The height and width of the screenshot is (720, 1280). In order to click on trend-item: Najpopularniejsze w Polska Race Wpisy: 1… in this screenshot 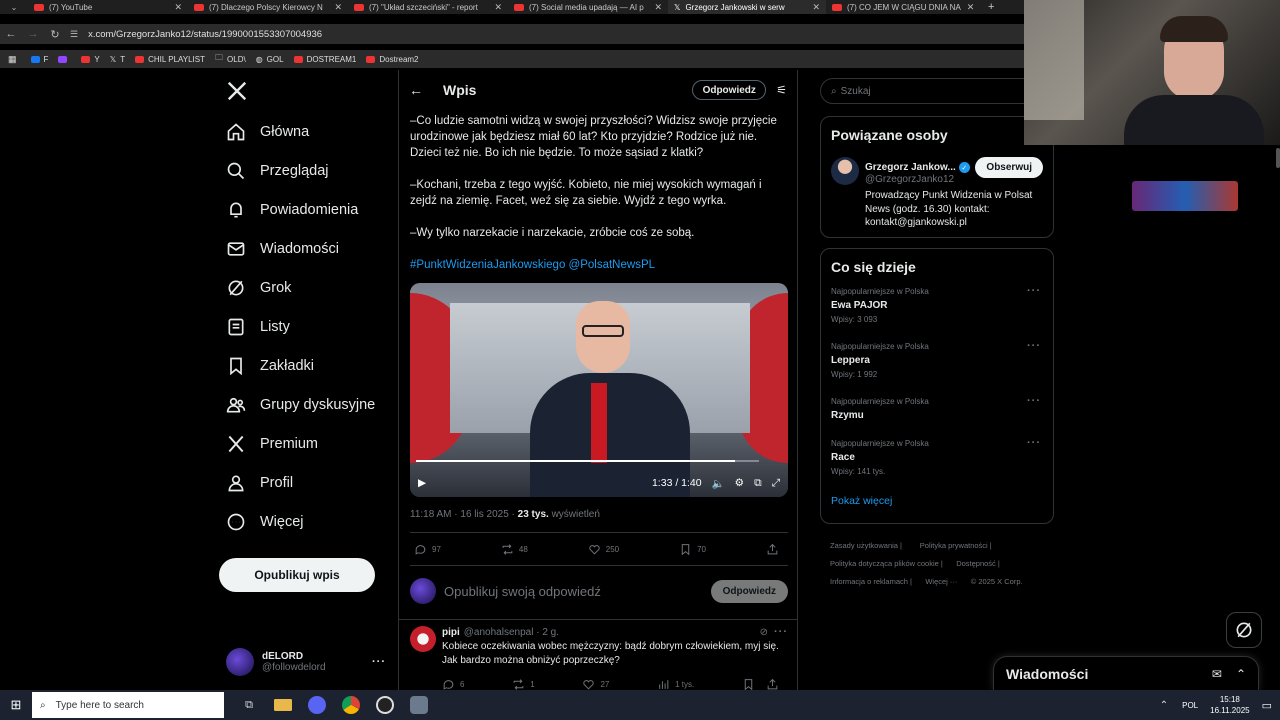, I will do `click(937, 466)`.